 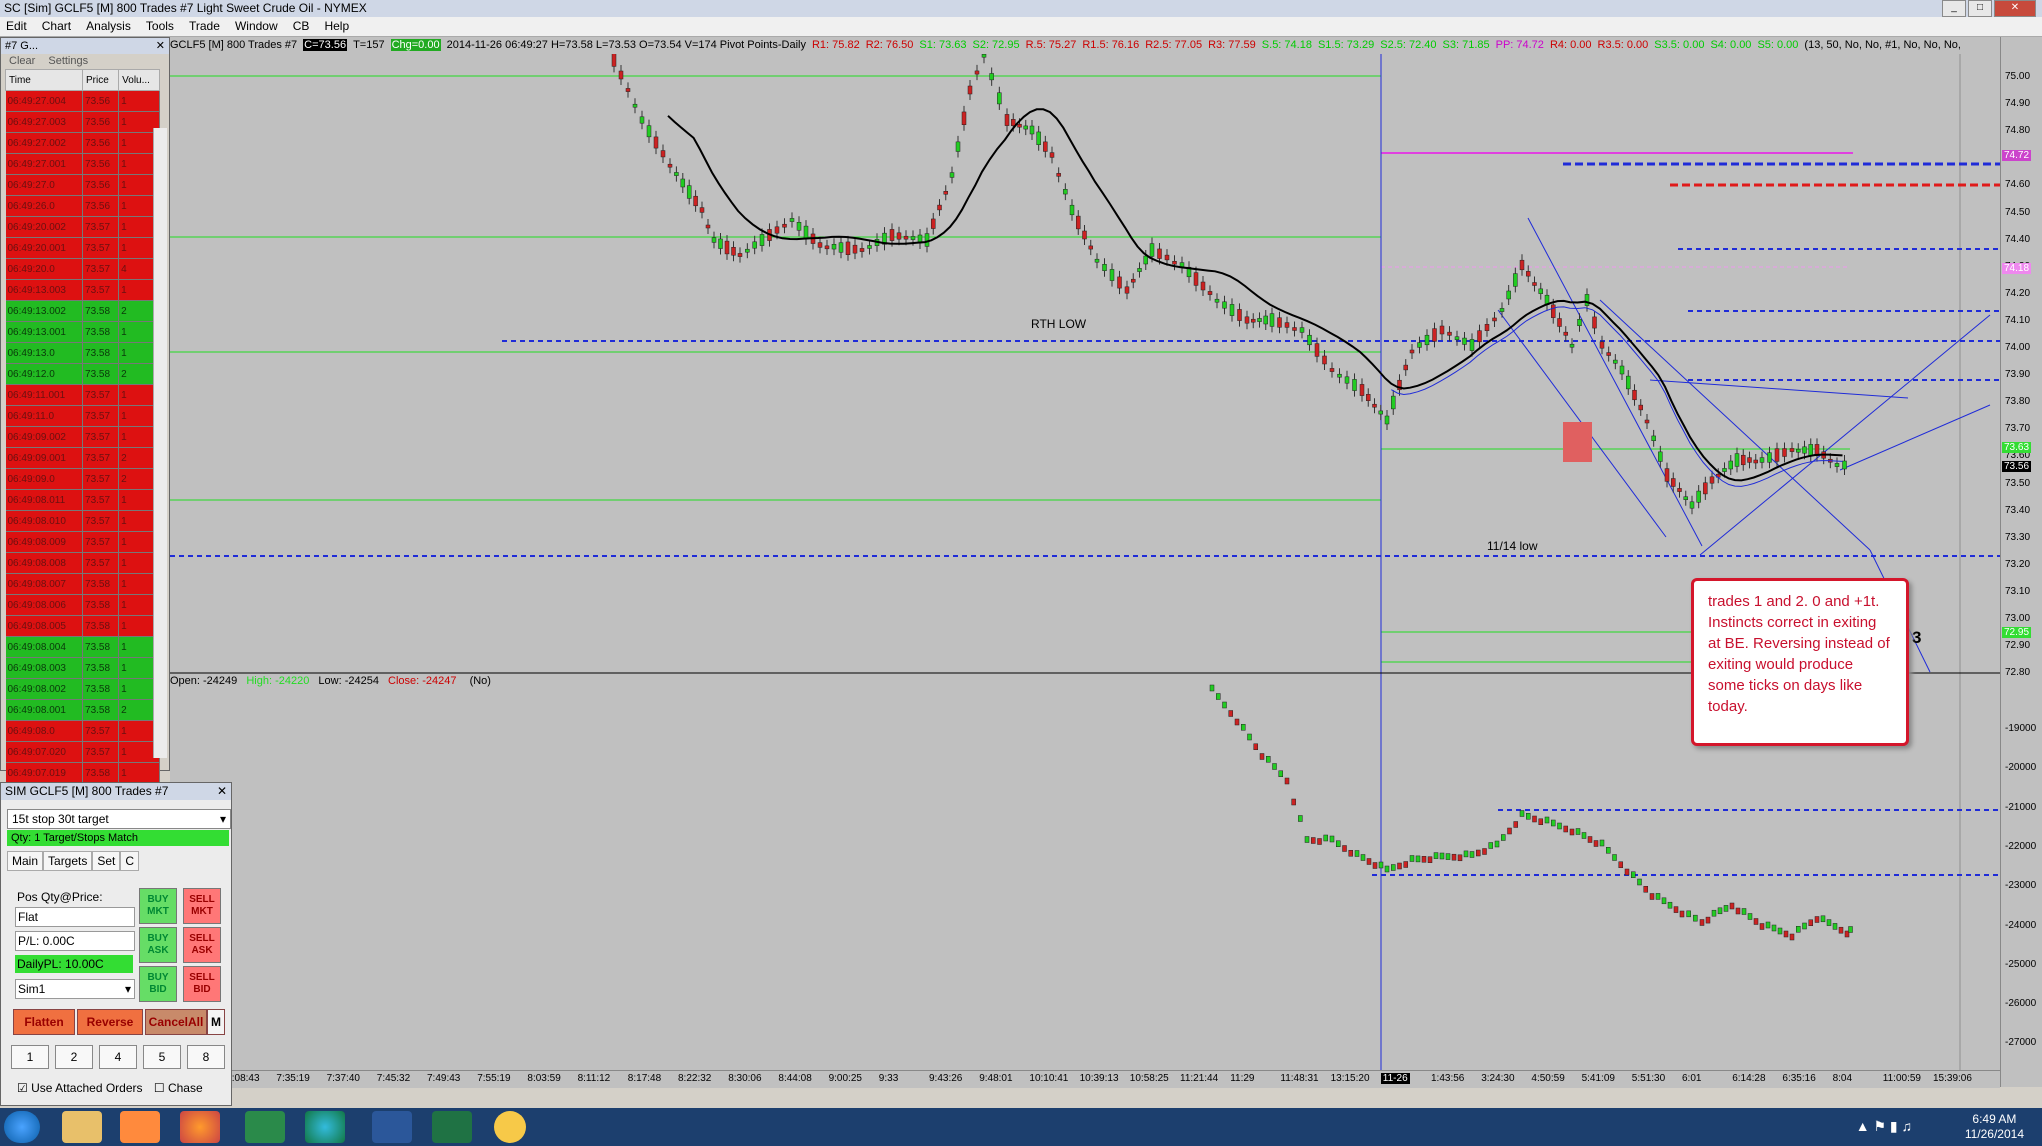 I want to click on m-button: M, so click(x=216, y=1022).